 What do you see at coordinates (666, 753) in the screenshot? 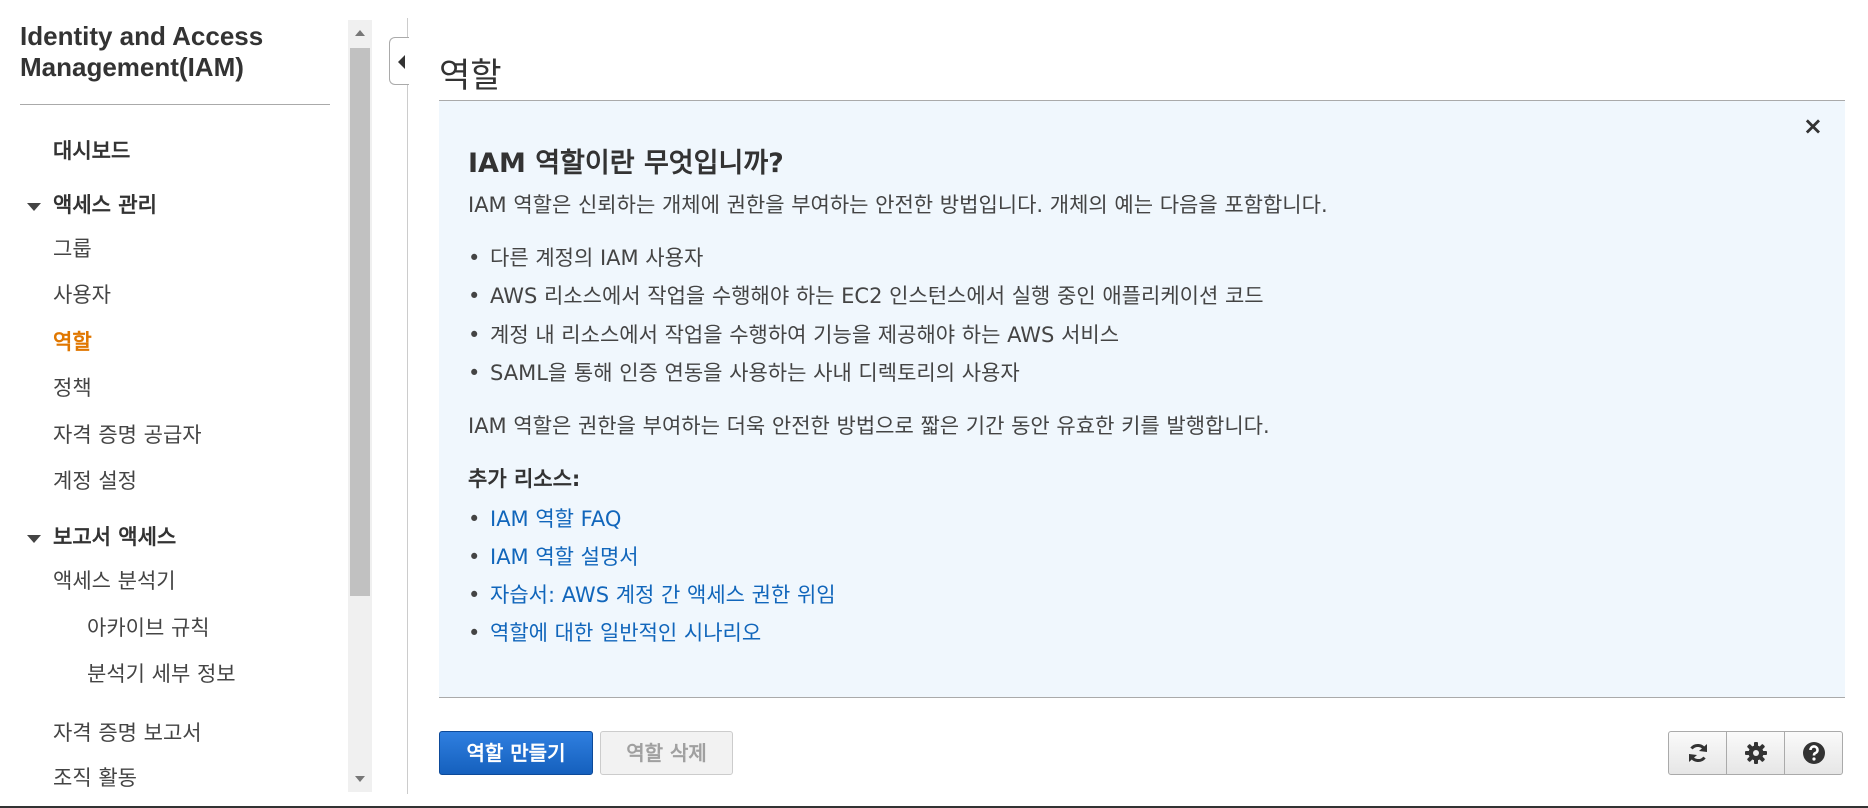
I see `delete-role-button: 역할 삭제` at bounding box center [666, 753].